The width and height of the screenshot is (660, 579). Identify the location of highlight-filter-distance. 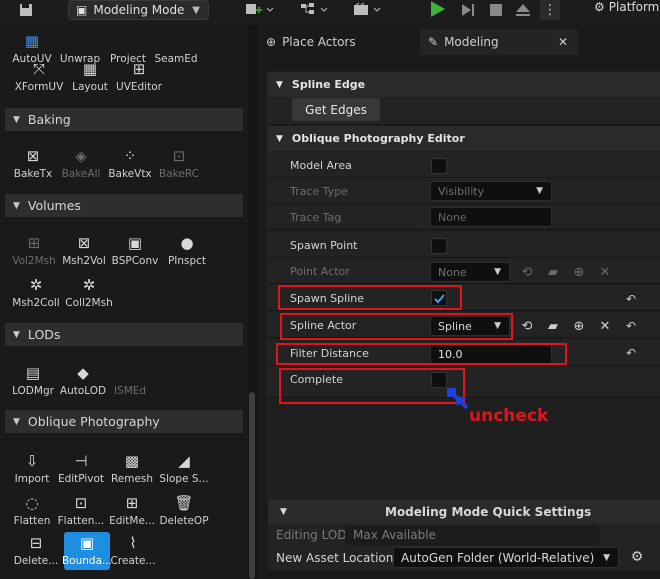
(421, 354).